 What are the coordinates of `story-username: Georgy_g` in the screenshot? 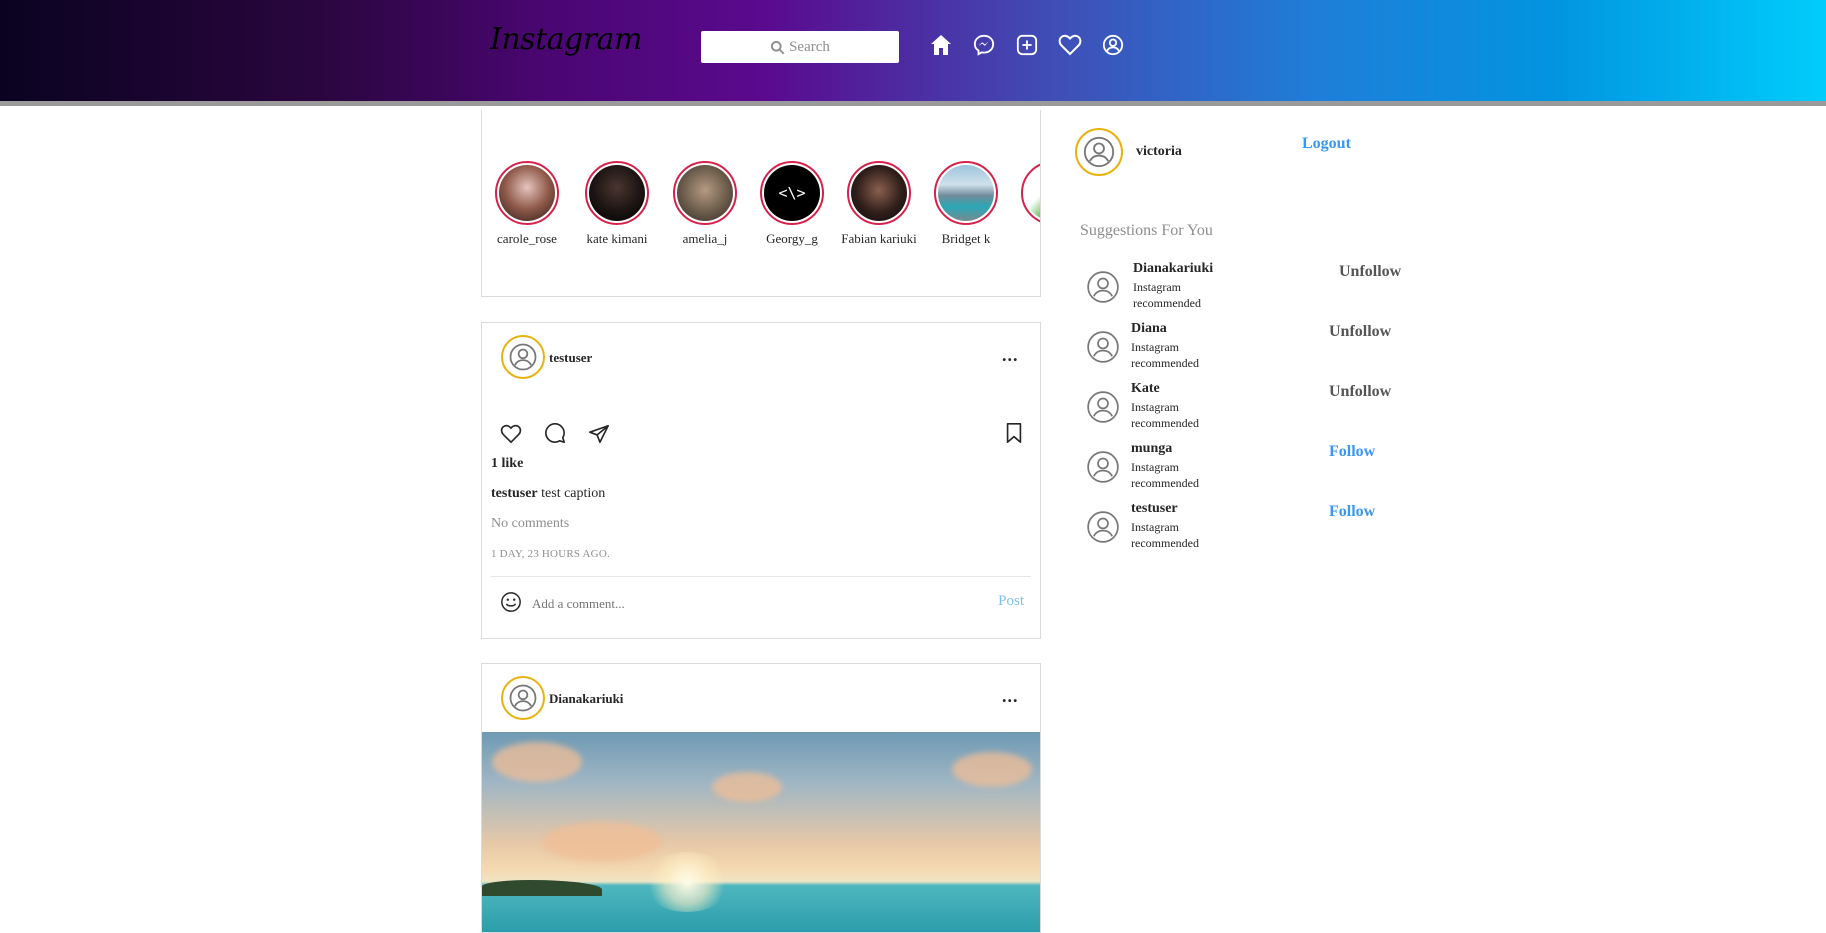 It's located at (792, 238).